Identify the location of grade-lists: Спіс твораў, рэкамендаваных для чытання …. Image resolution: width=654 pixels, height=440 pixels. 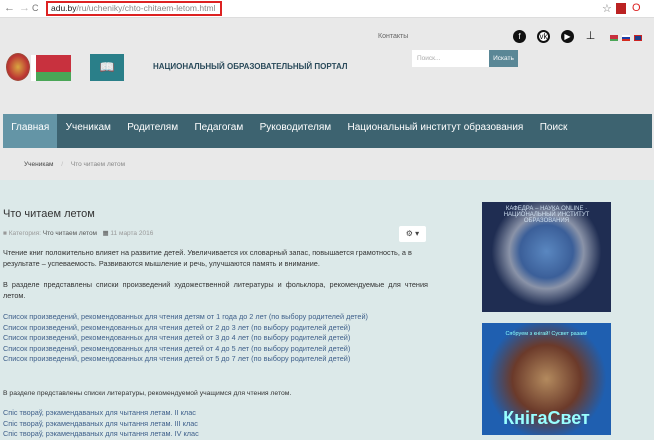
(99, 424).